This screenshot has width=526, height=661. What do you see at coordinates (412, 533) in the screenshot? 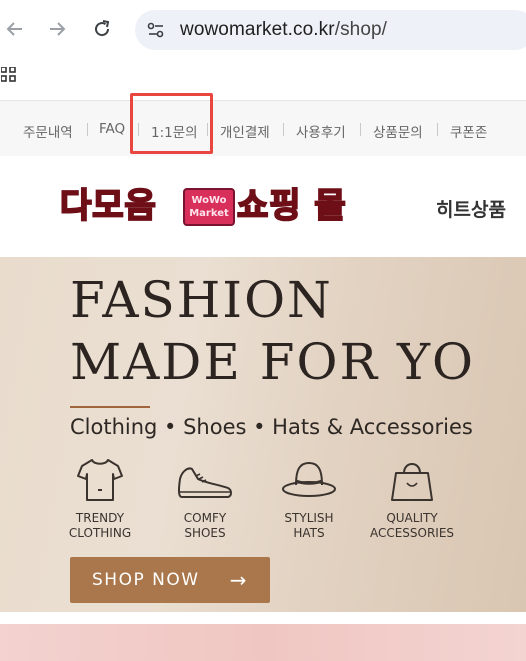
I see `feature-accessories-line2: ACCESSORIES` at bounding box center [412, 533].